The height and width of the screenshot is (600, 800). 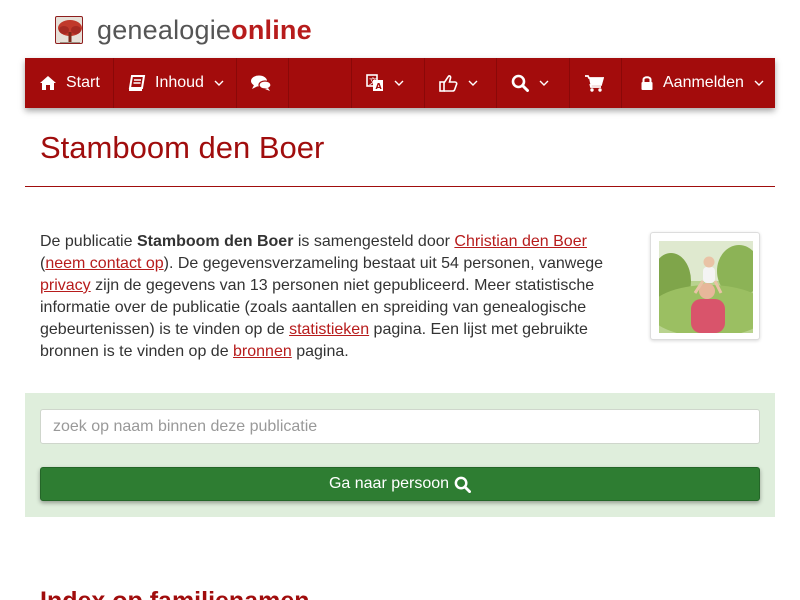 What do you see at coordinates (388, 83) in the screenshot?
I see `nav-language-dropdown: 文A` at bounding box center [388, 83].